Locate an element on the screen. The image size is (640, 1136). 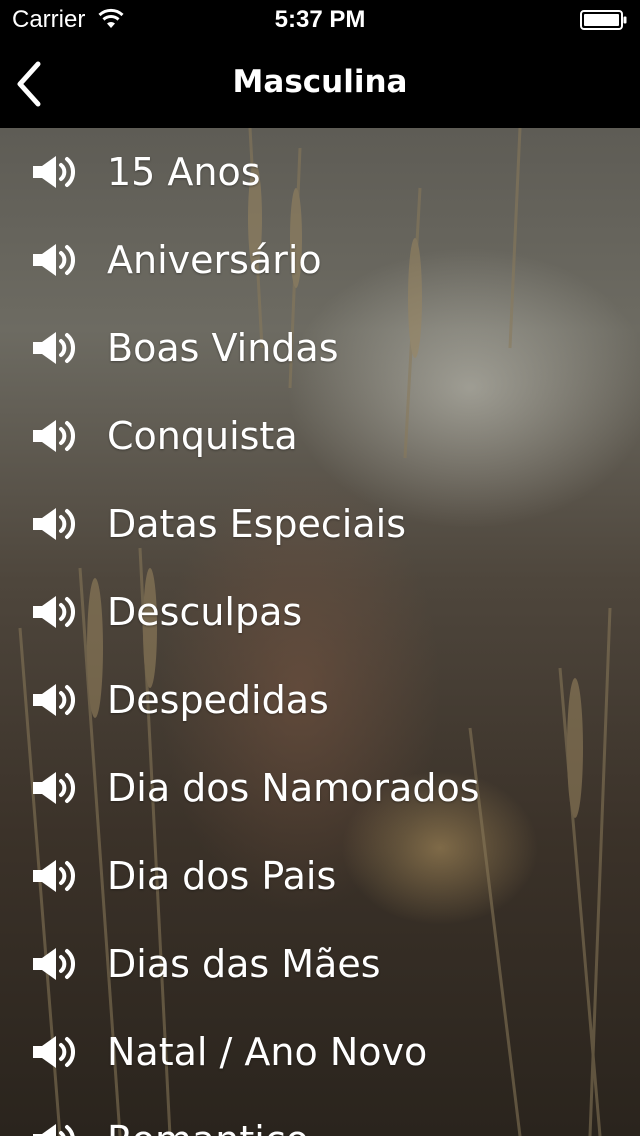
list-item: Dia dos Pais is located at coordinates (320, 876).